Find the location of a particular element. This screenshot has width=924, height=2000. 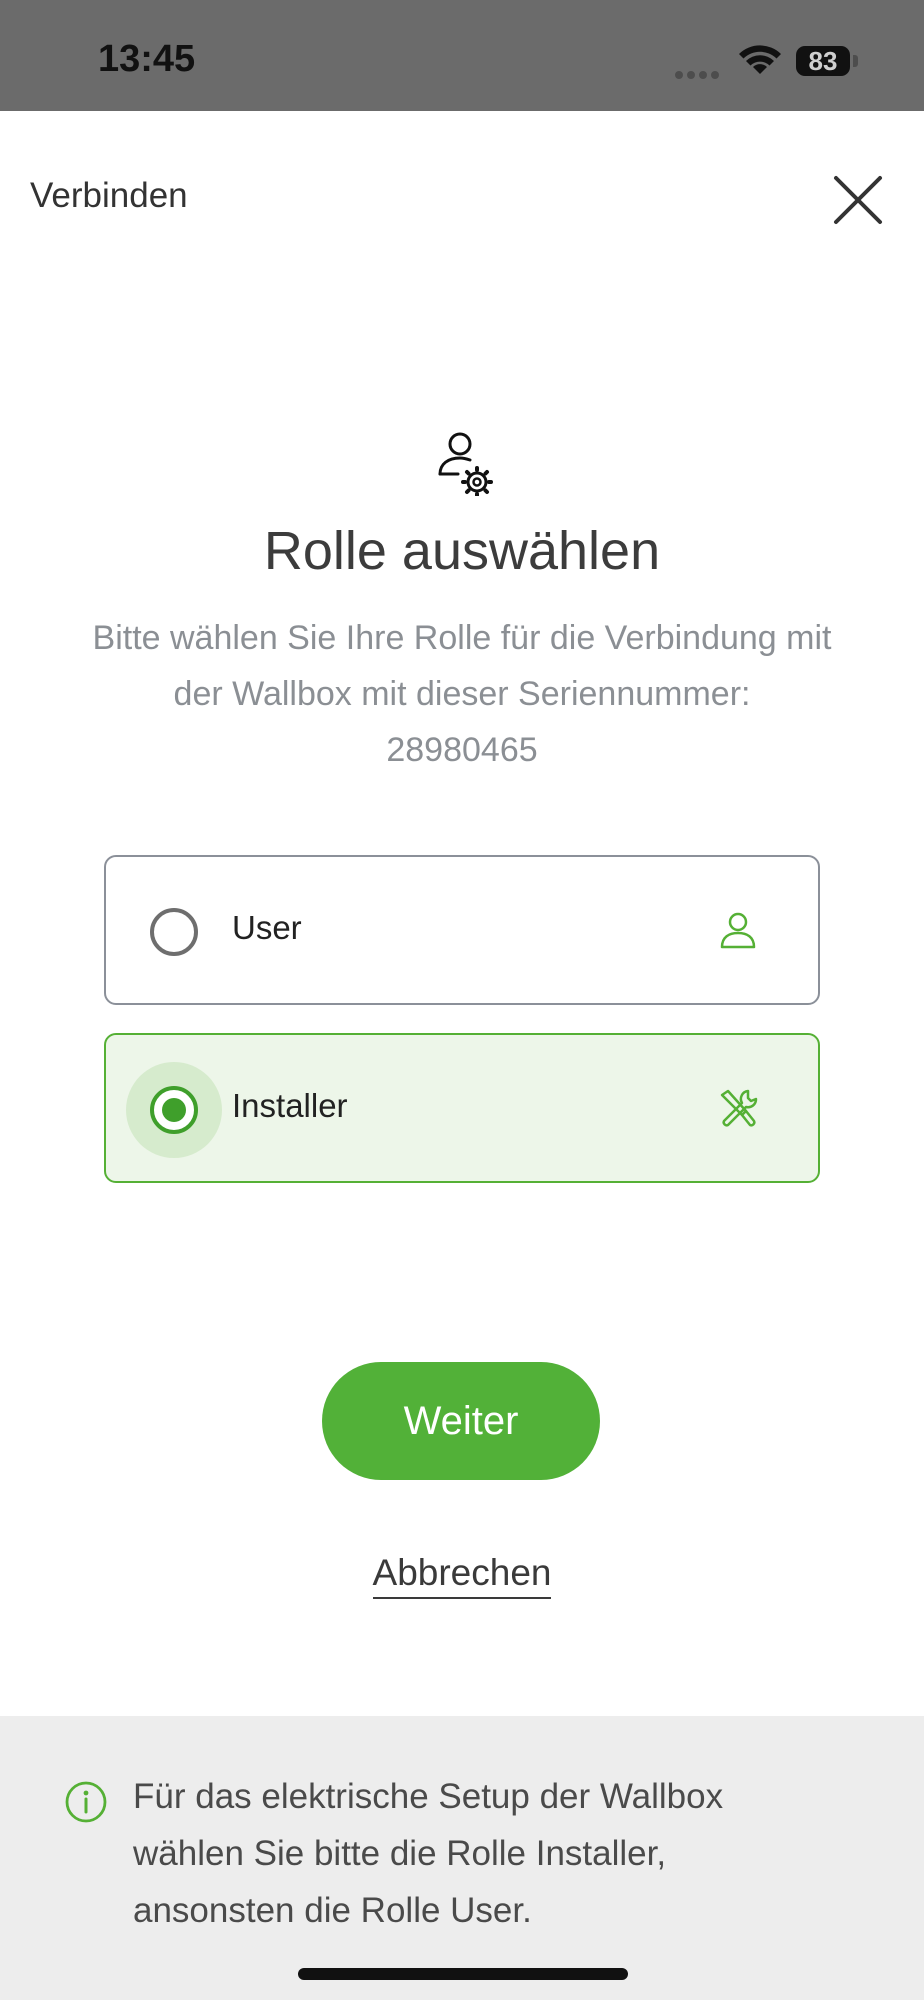

user-gear-icon is located at coordinates (465, 464).